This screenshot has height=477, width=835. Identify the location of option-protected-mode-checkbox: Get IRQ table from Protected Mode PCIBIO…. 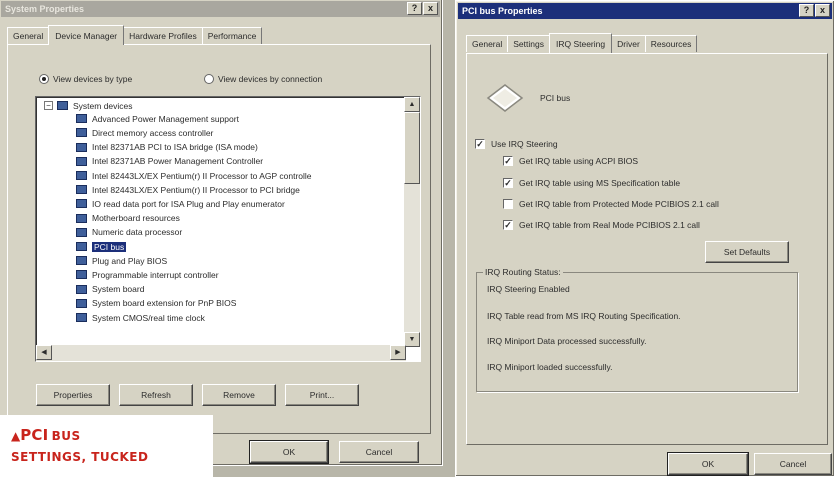
(611, 204).